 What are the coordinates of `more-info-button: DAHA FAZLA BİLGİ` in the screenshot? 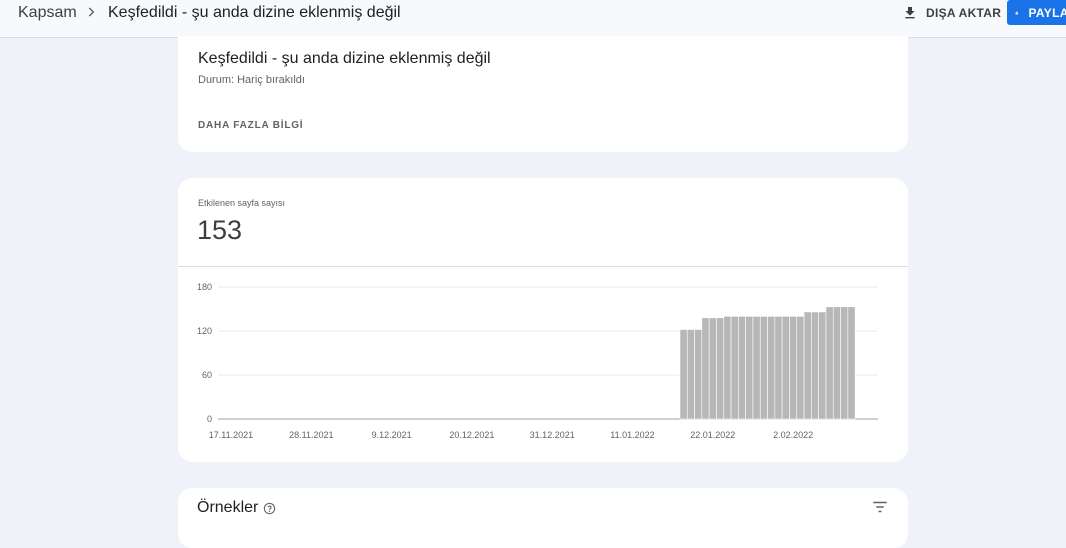 It's located at (250, 125).